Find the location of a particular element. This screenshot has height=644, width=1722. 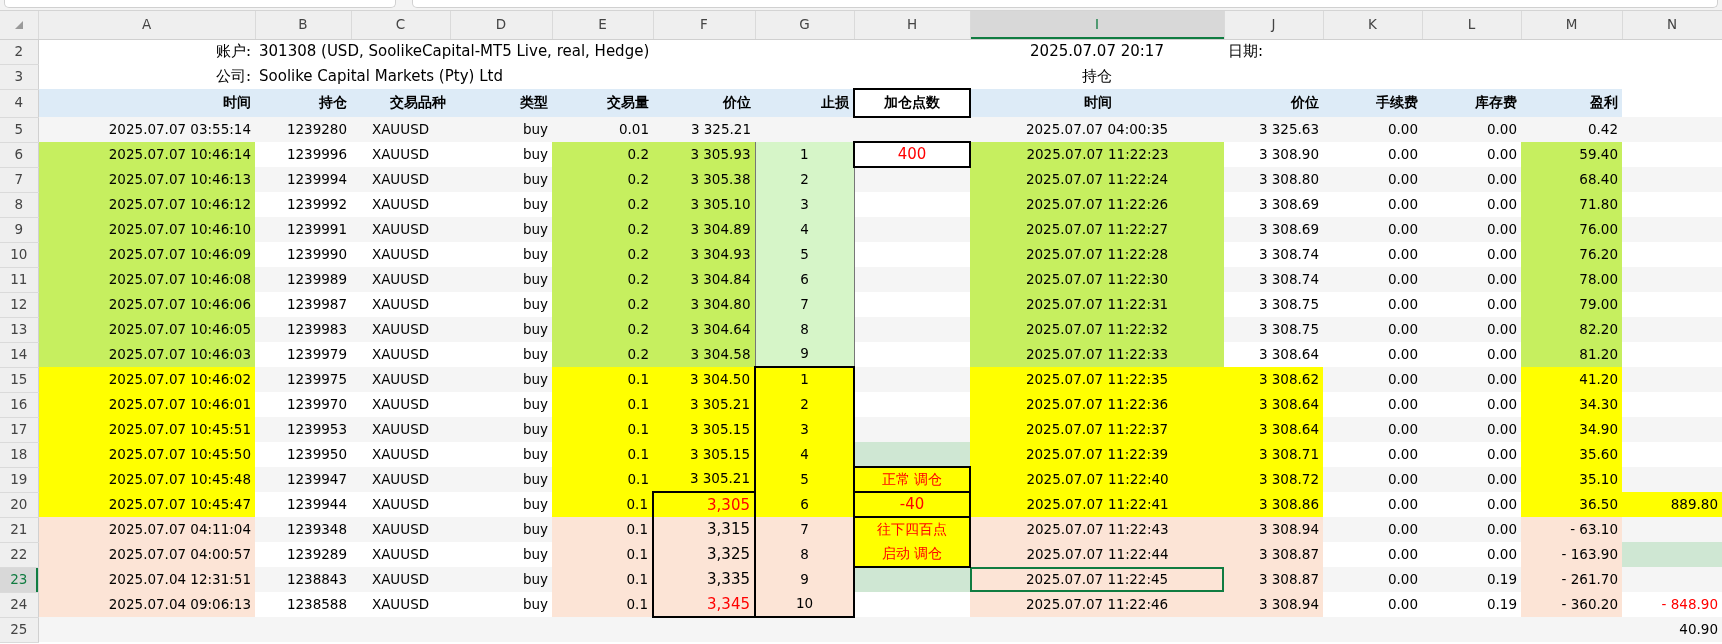

table-cell: 0.19 is located at coordinates (1471, 579).